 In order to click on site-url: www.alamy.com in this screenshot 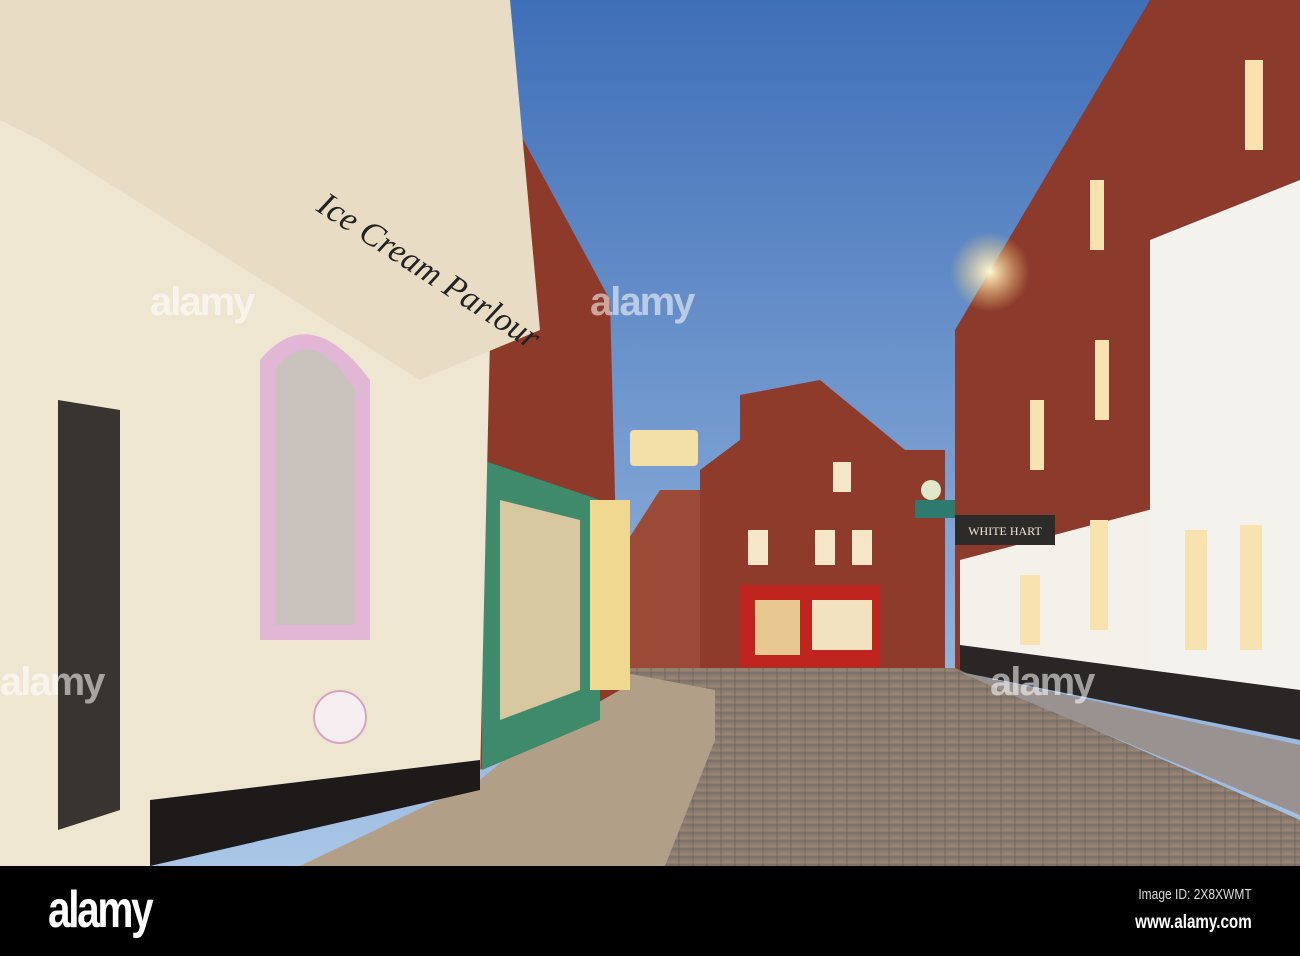, I will do `click(1193, 923)`.